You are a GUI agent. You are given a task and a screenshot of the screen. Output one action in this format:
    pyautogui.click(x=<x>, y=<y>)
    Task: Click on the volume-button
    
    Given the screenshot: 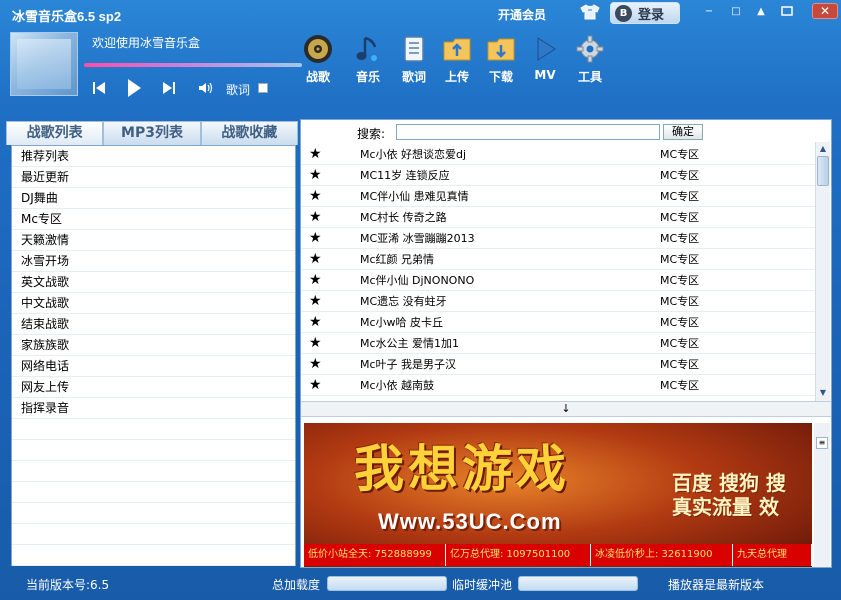 What is the action you would take?
    pyautogui.click(x=206, y=89)
    